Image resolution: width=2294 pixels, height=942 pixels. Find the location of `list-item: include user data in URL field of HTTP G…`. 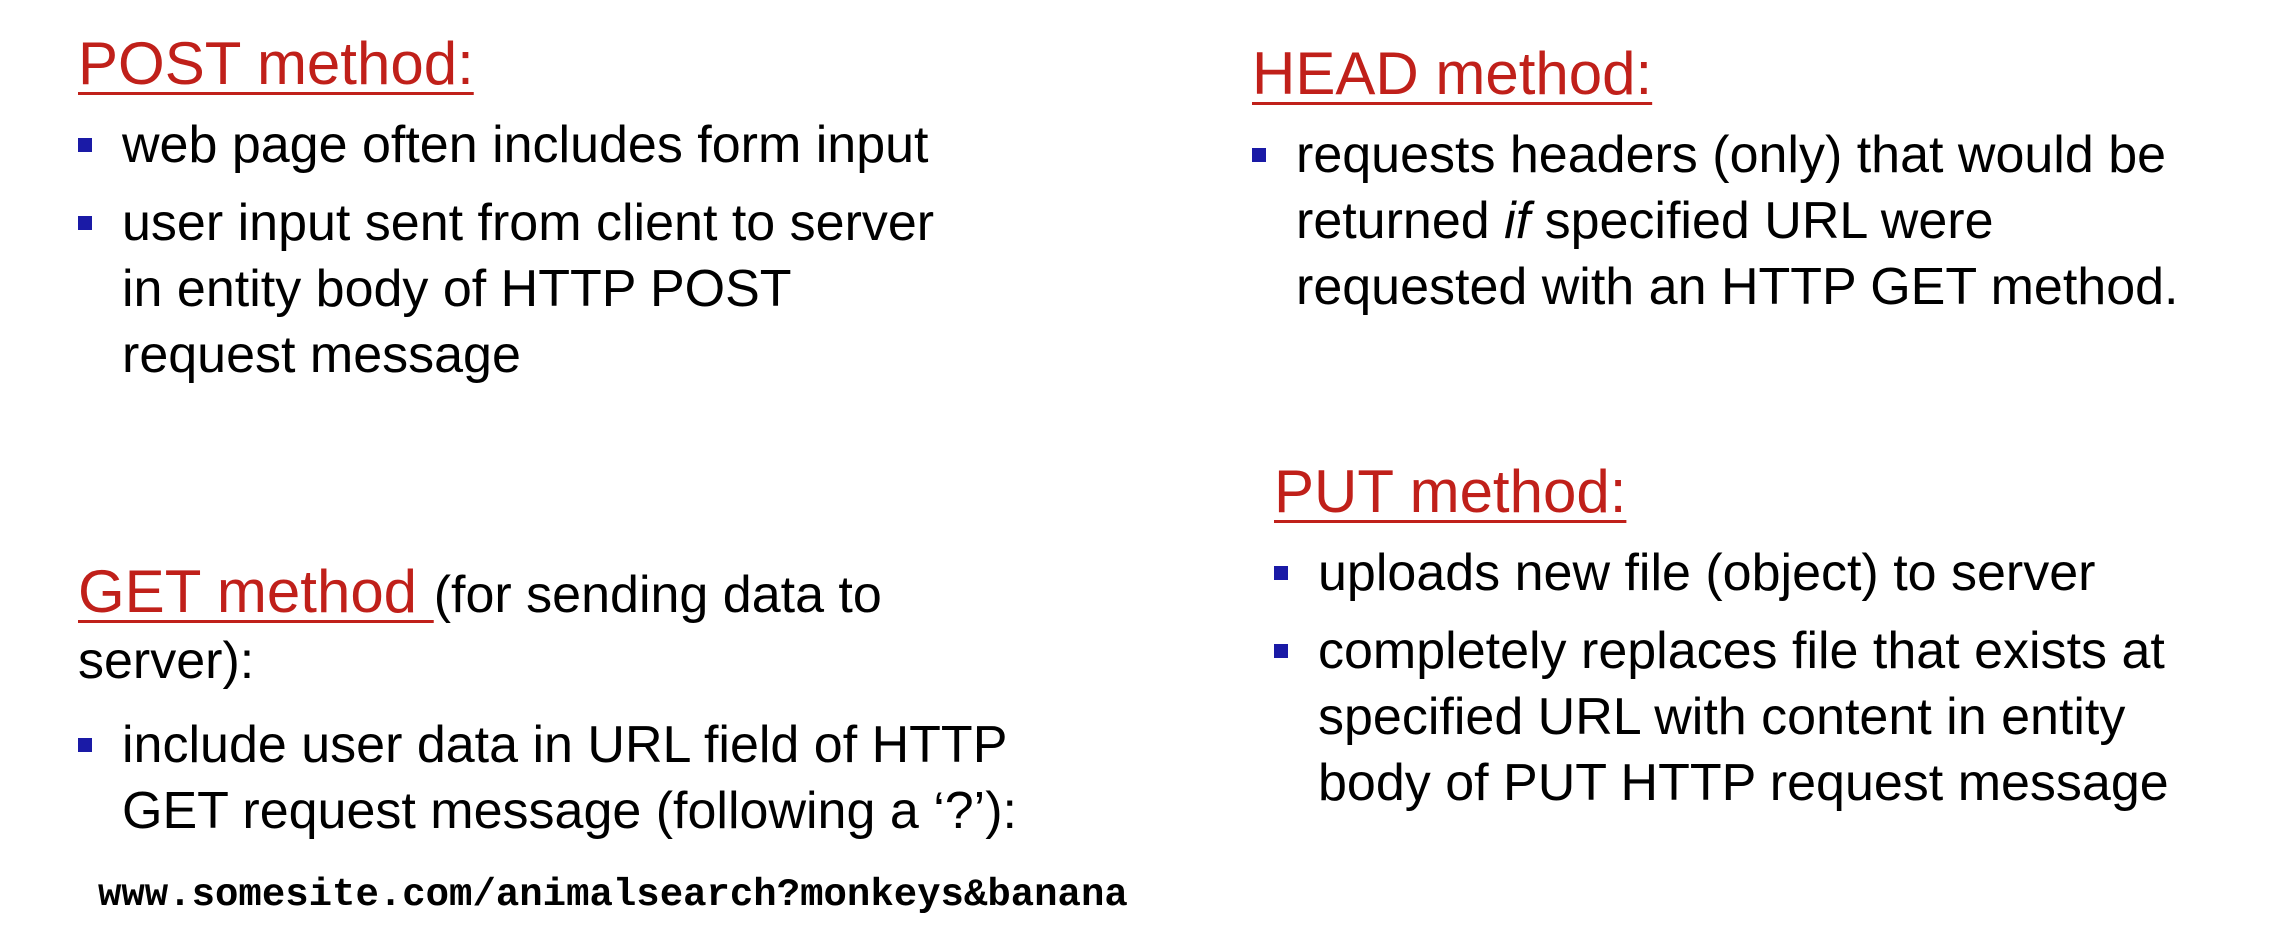

list-item: include user data in URL field of HTTP G… is located at coordinates (547, 778).